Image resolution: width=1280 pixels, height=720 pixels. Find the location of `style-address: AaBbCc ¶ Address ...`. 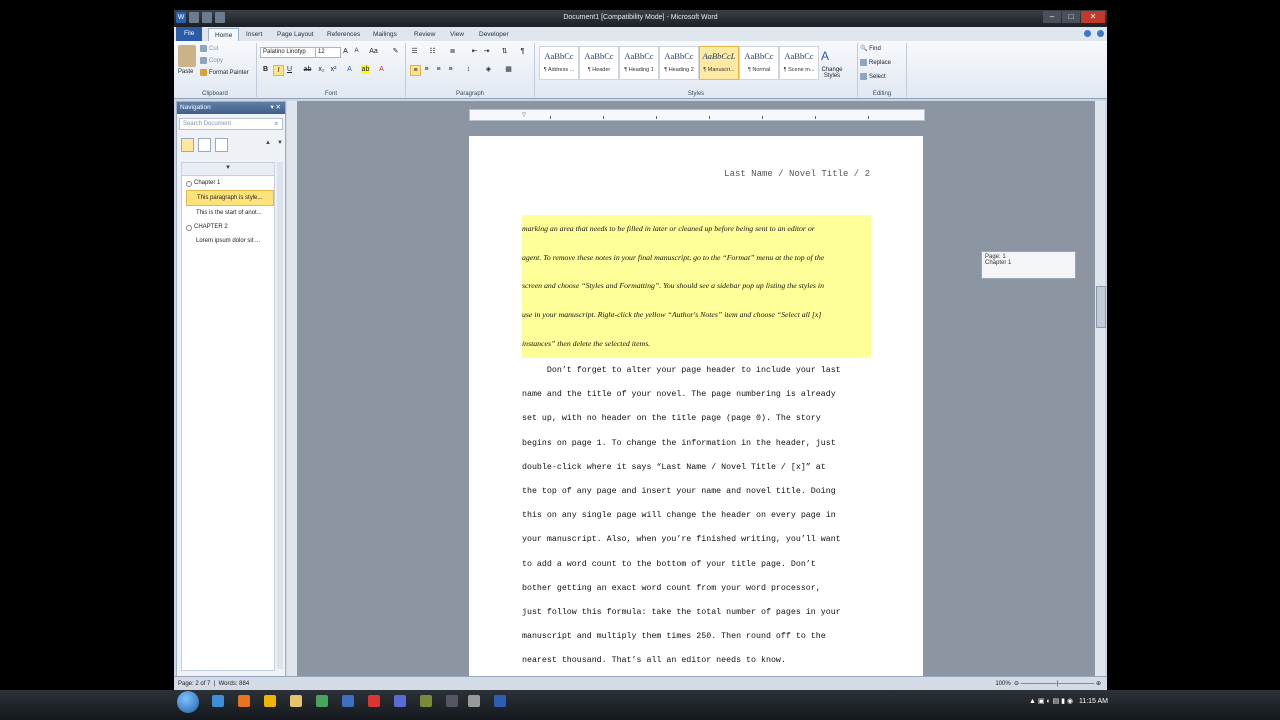

style-address: AaBbCc ¶ Address ... is located at coordinates (559, 63).